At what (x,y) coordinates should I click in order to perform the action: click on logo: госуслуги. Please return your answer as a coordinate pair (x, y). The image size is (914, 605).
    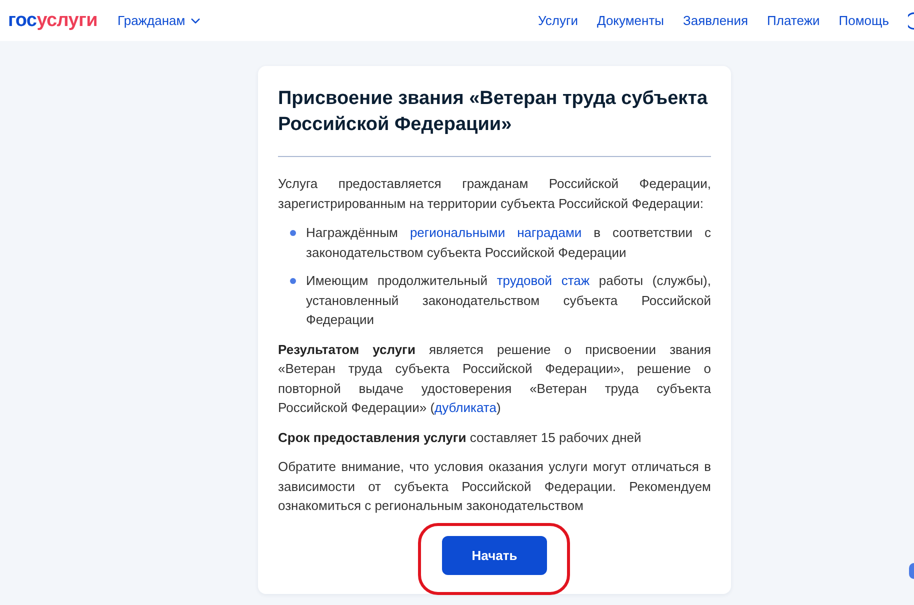
    Looking at the image, I should click on (53, 21).